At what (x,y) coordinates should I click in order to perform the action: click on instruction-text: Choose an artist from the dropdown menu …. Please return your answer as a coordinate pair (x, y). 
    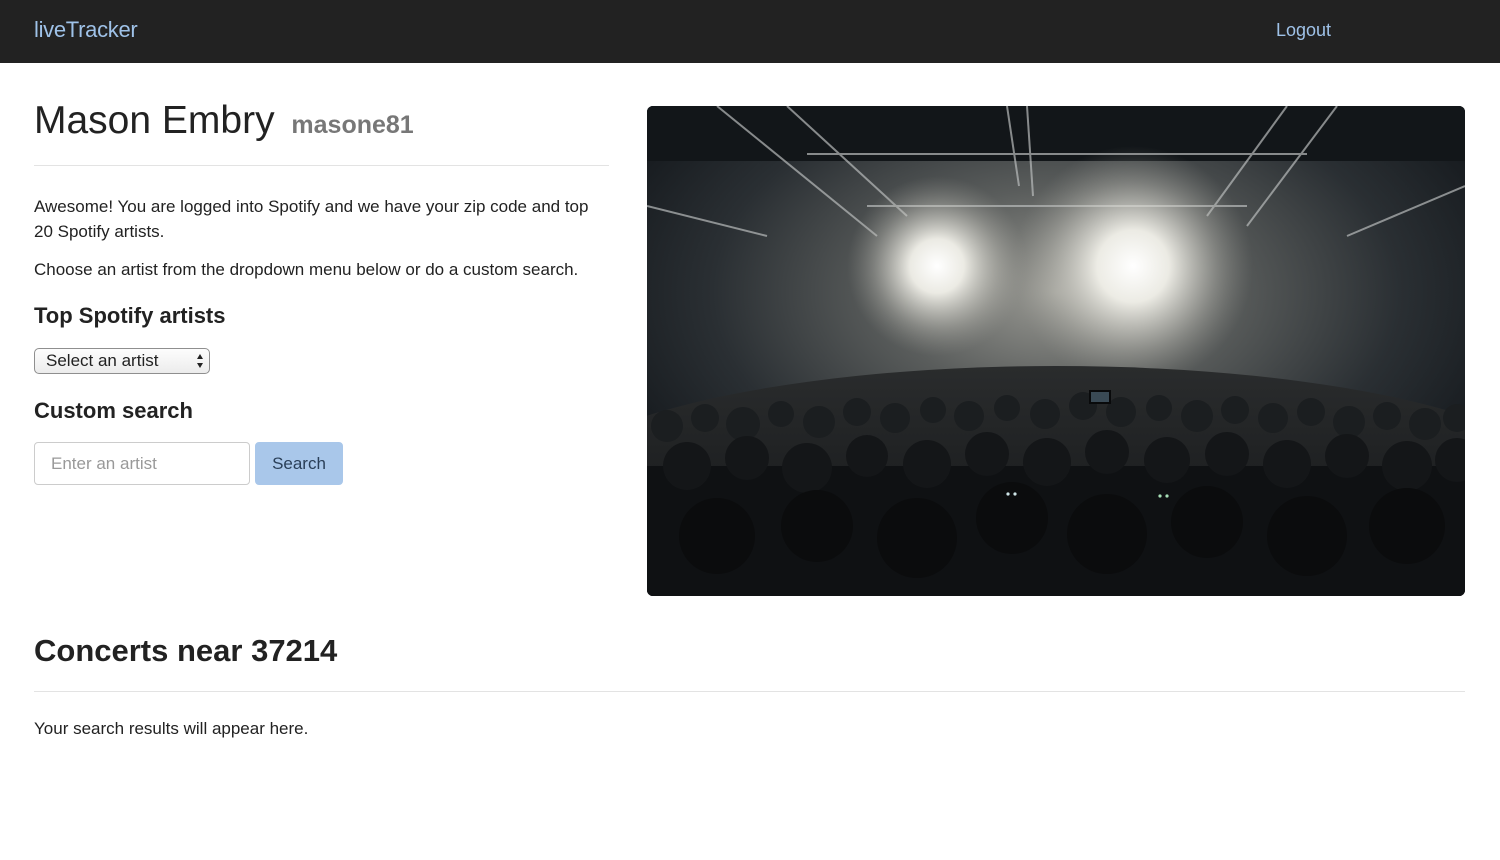
    Looking at the image, I should click on (306, 269).